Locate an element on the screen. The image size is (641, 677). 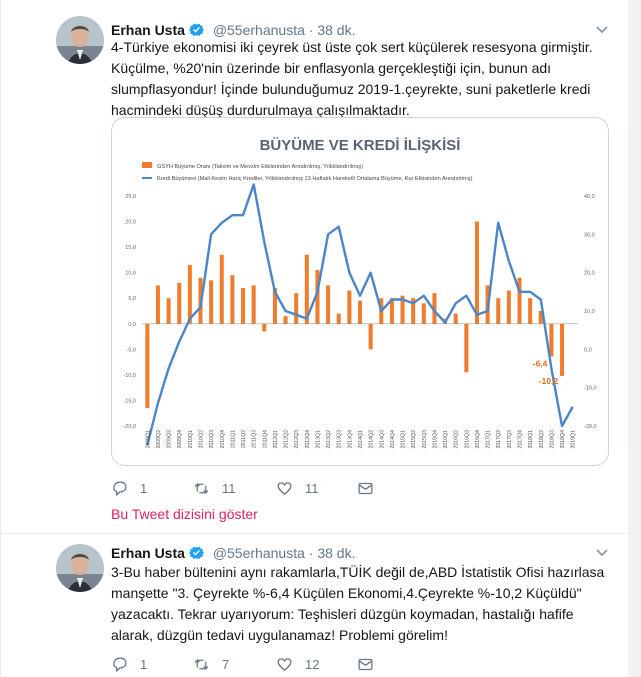
x-tick-label: 2011Q4 is located at coordinates (265, 439).